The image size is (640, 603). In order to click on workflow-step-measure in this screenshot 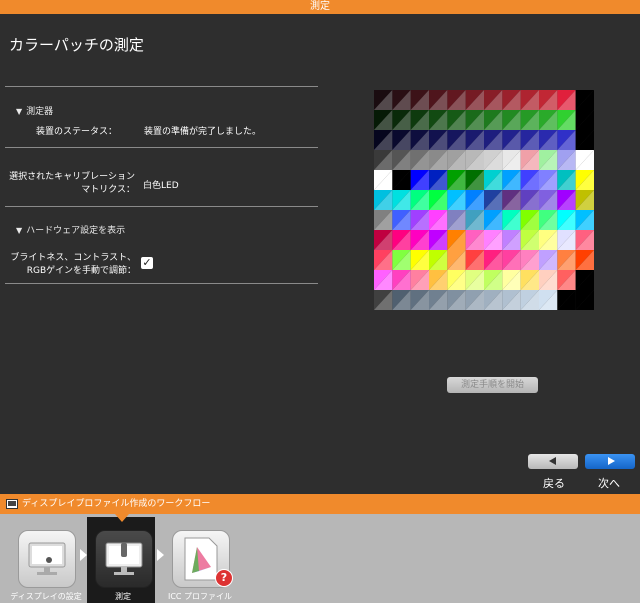, I will do `click(124, 559)`.